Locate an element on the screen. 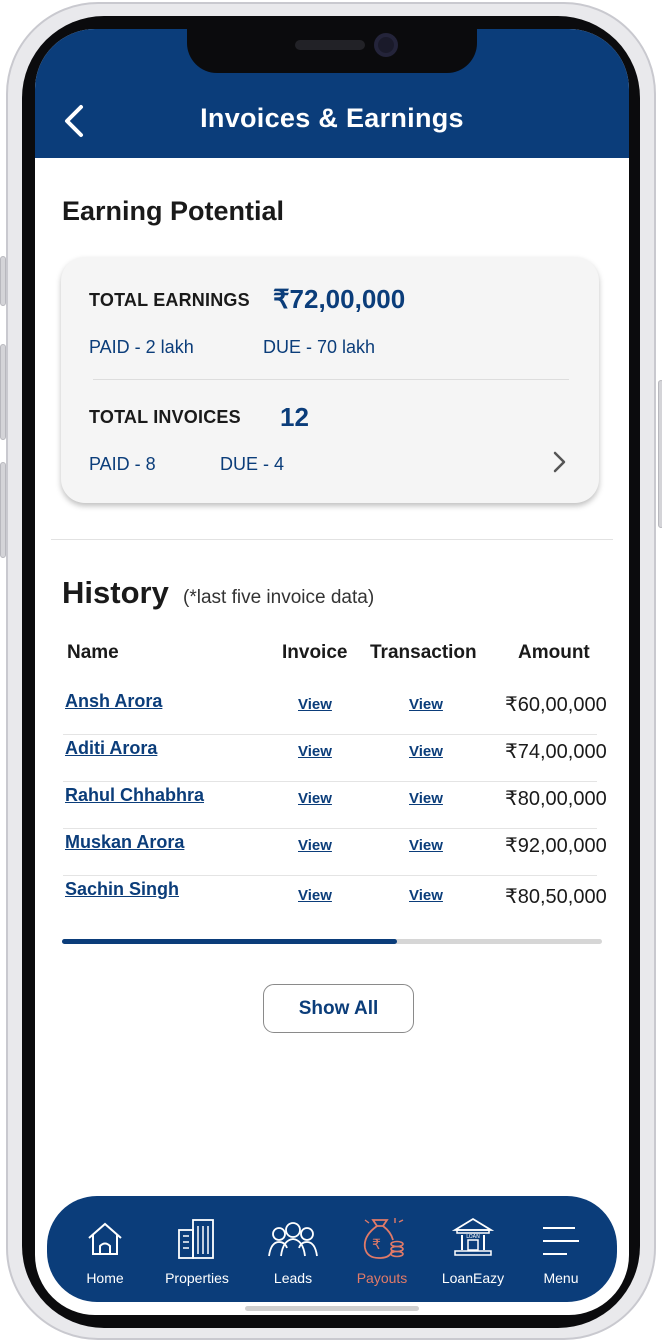 This screenshot has width=662, height=1344. nav-label-loaneazy: LoanEazy is located at coordinates (473, 1278).